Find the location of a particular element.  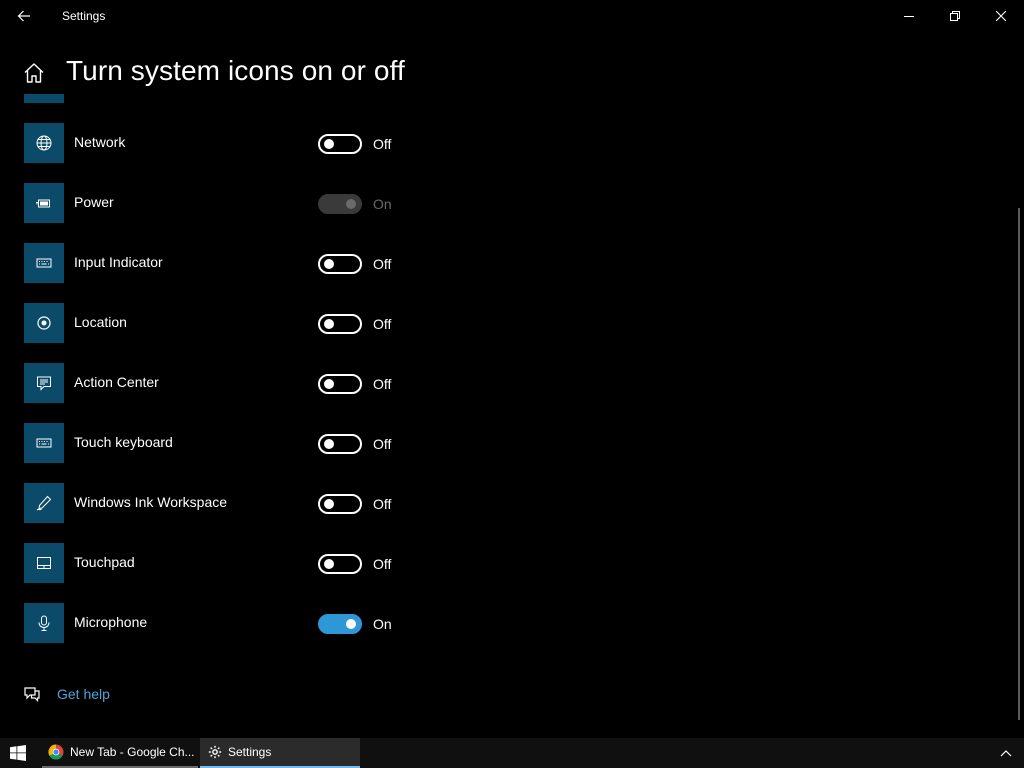

windows-logo-icon is located at coordinates (18, 753).